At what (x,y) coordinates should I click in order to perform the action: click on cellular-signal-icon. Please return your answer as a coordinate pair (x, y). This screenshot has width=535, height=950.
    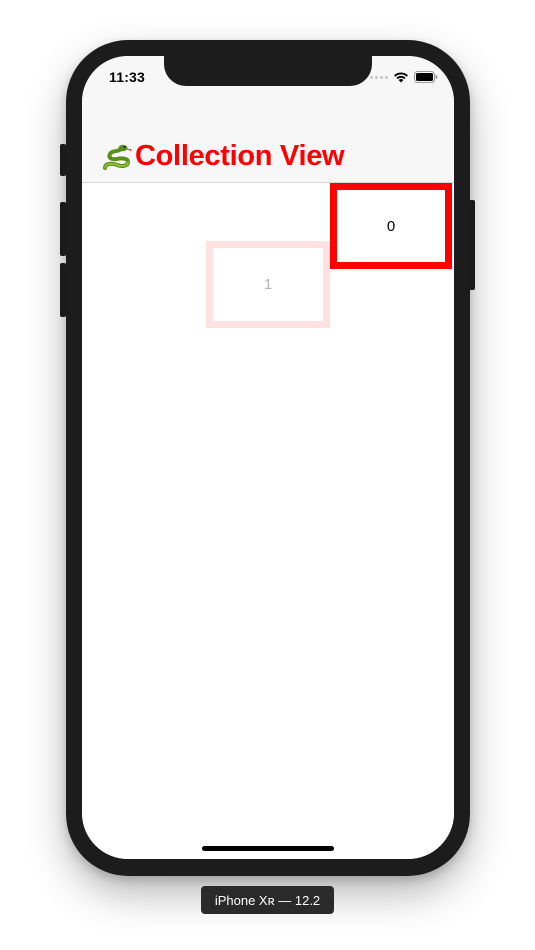
    Looking at the image, I should click on (379, 77).